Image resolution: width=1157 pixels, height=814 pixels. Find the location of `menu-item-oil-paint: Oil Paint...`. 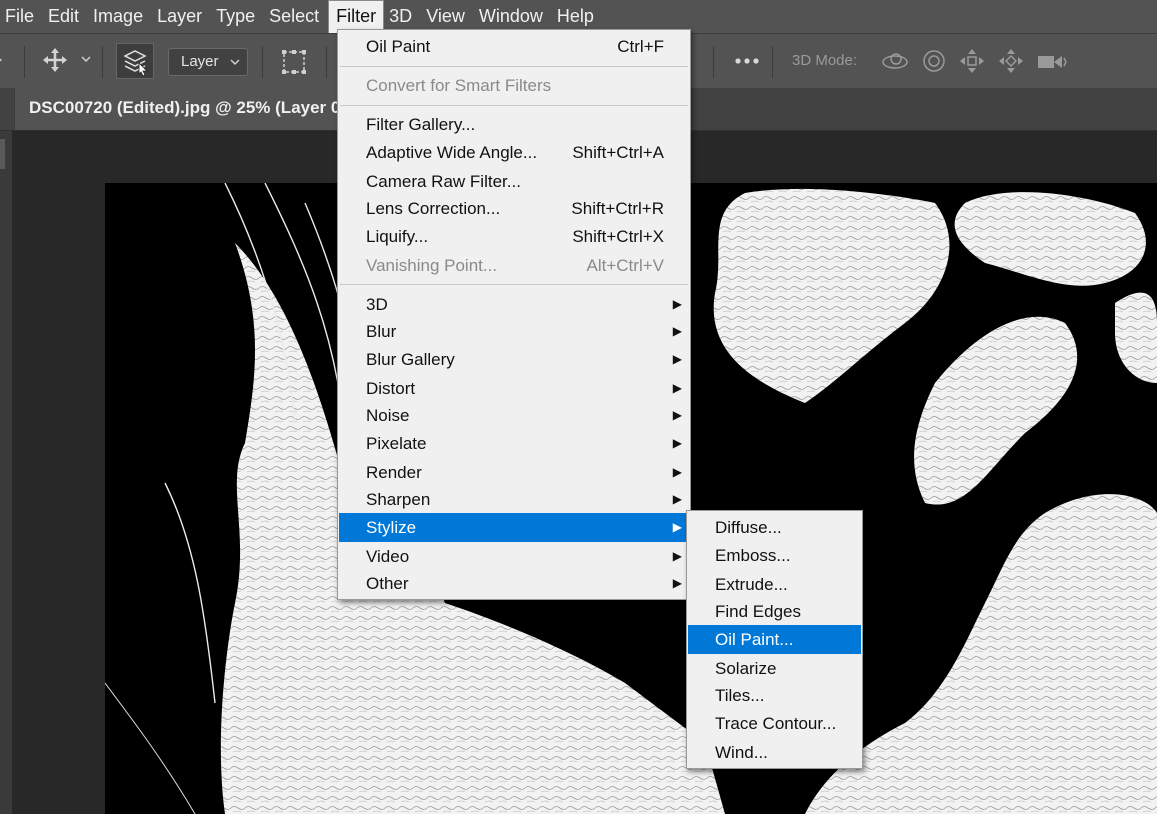

menu-item-oil-paint: Oil Paint... is located at coordinates (774, 639).